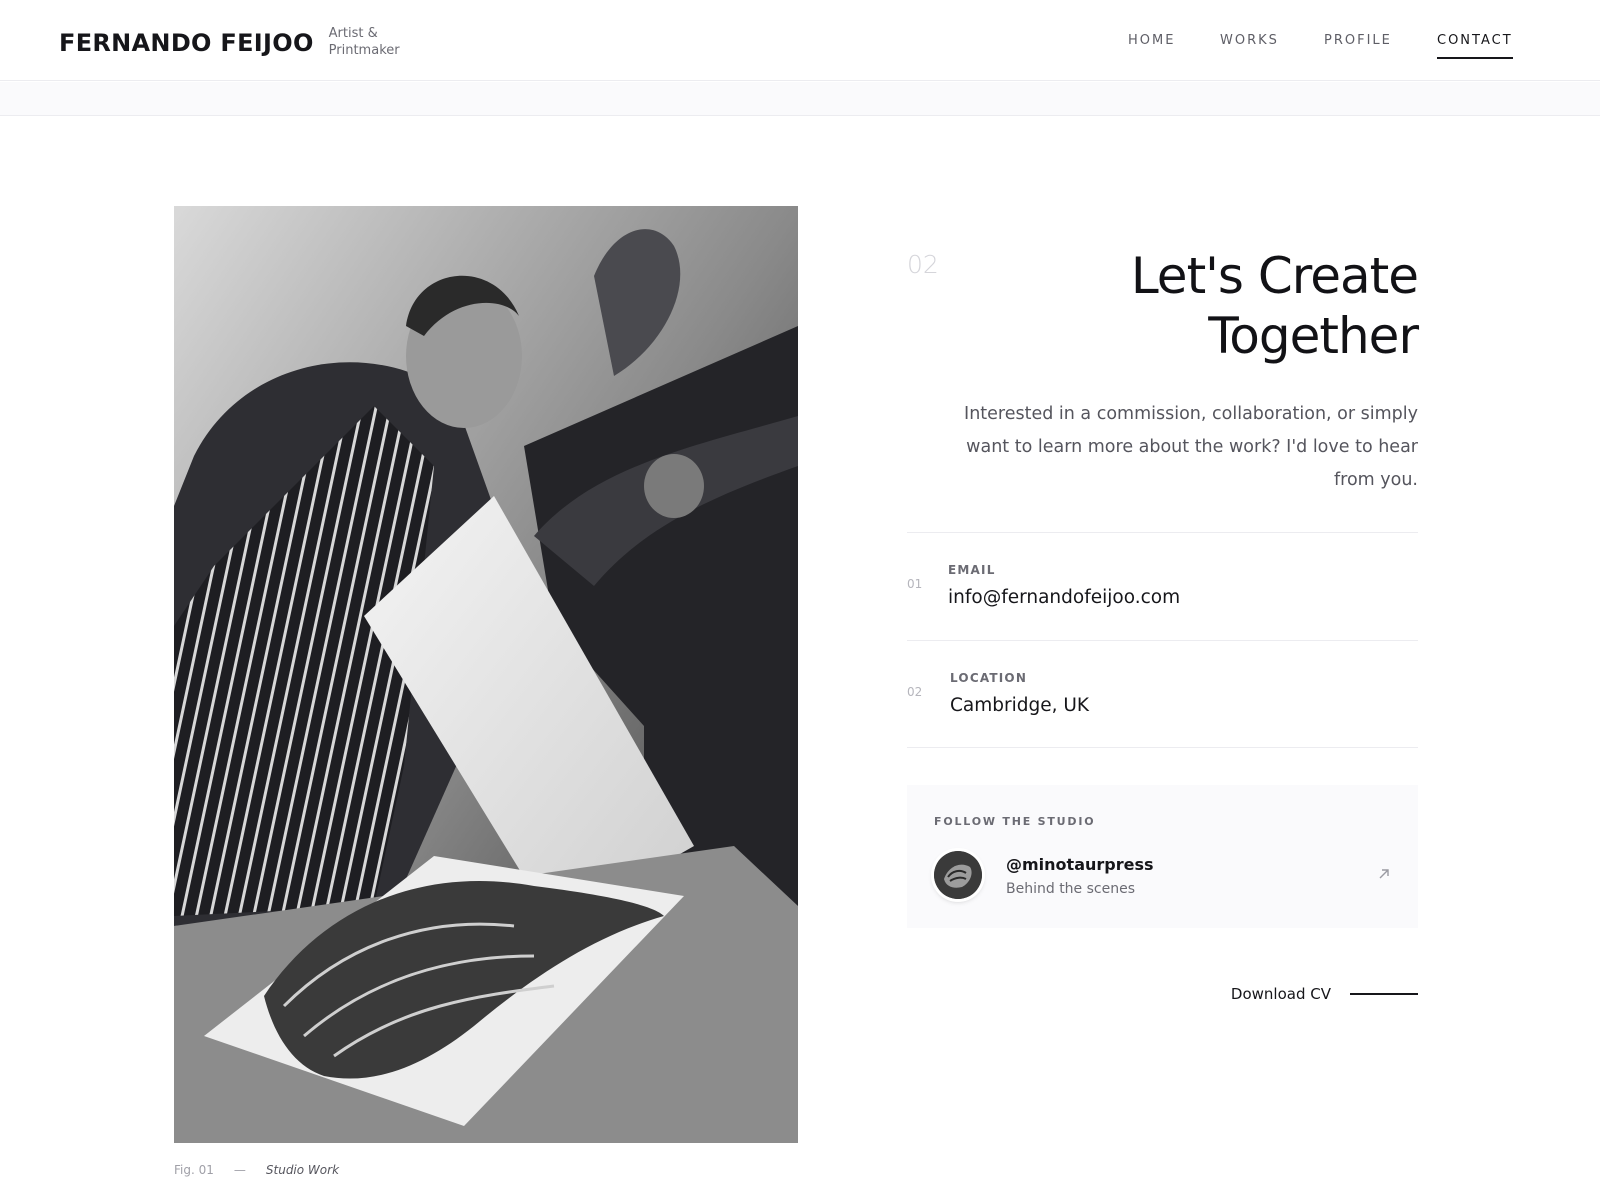  I want to click on photo-caption: Fig. 01 — Studio Work, so click(256, 1170).